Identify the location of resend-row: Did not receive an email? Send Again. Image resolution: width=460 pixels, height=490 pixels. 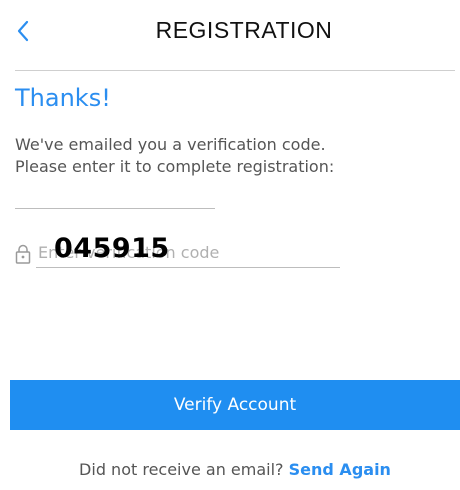
(230, 469).